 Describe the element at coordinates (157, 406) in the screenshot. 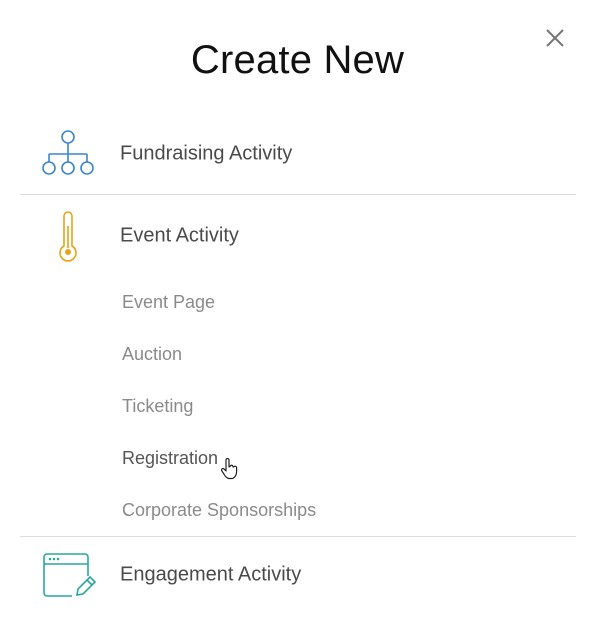

I see `sub-item-ticketing: Ticketing` at that location.